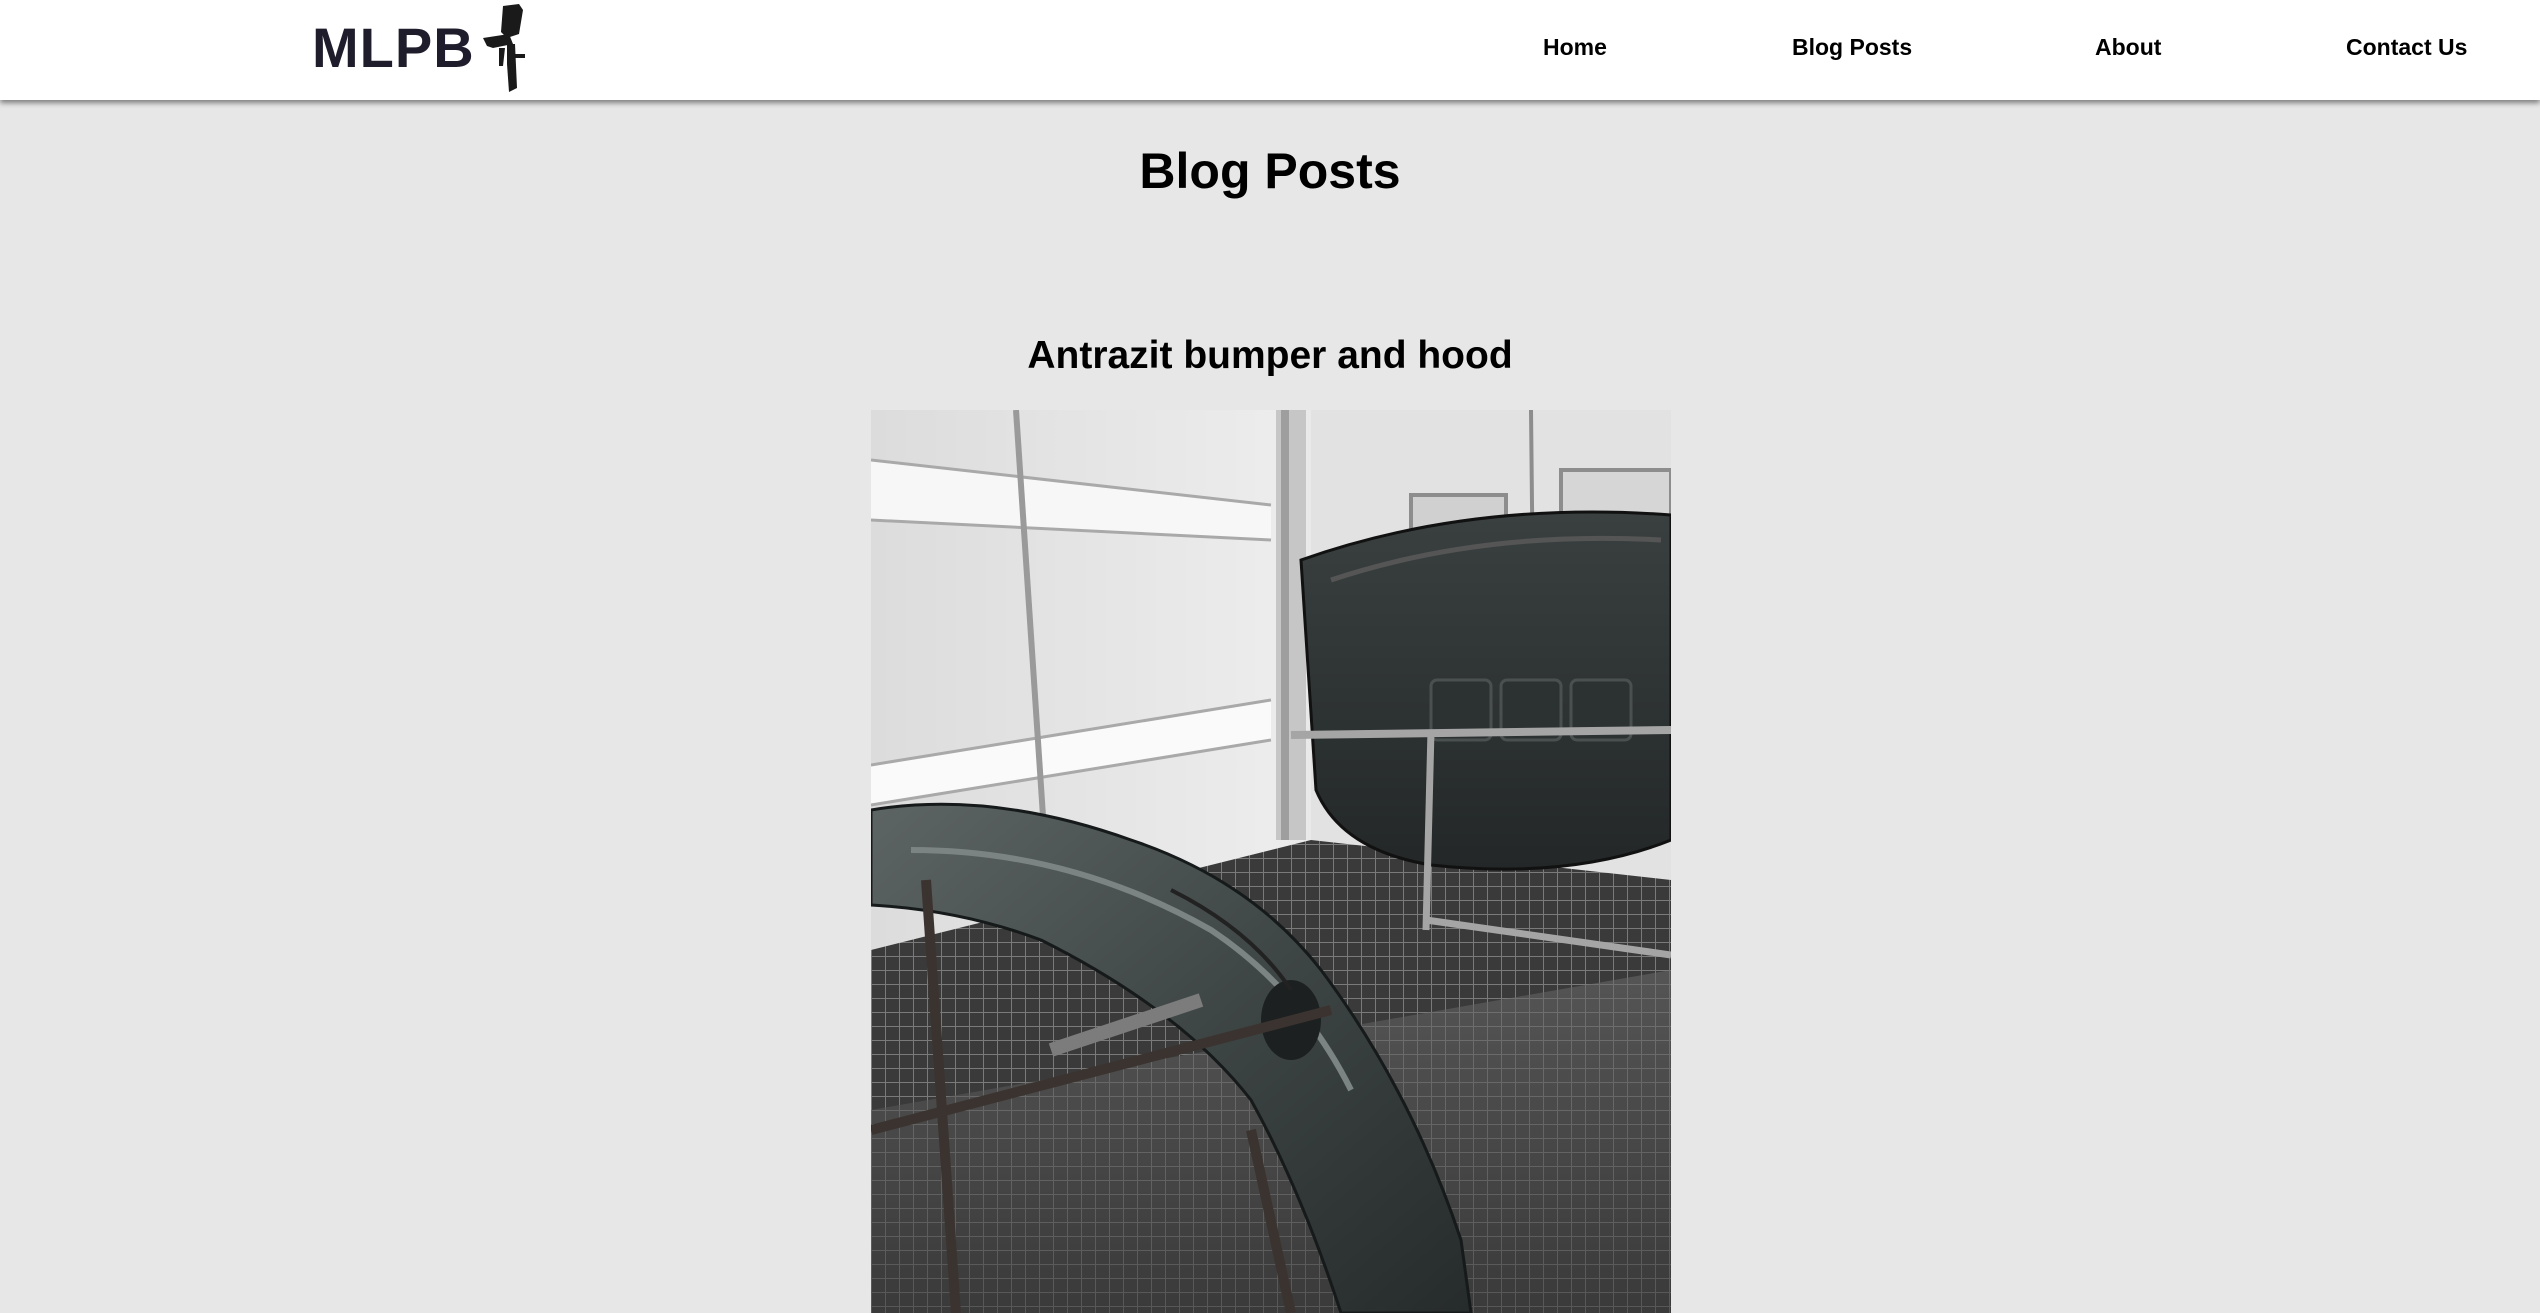  Describe the element at coordinates (2406, 47) in the screenshot. I see `nav-contact-us-link: Contact Us` at that location.